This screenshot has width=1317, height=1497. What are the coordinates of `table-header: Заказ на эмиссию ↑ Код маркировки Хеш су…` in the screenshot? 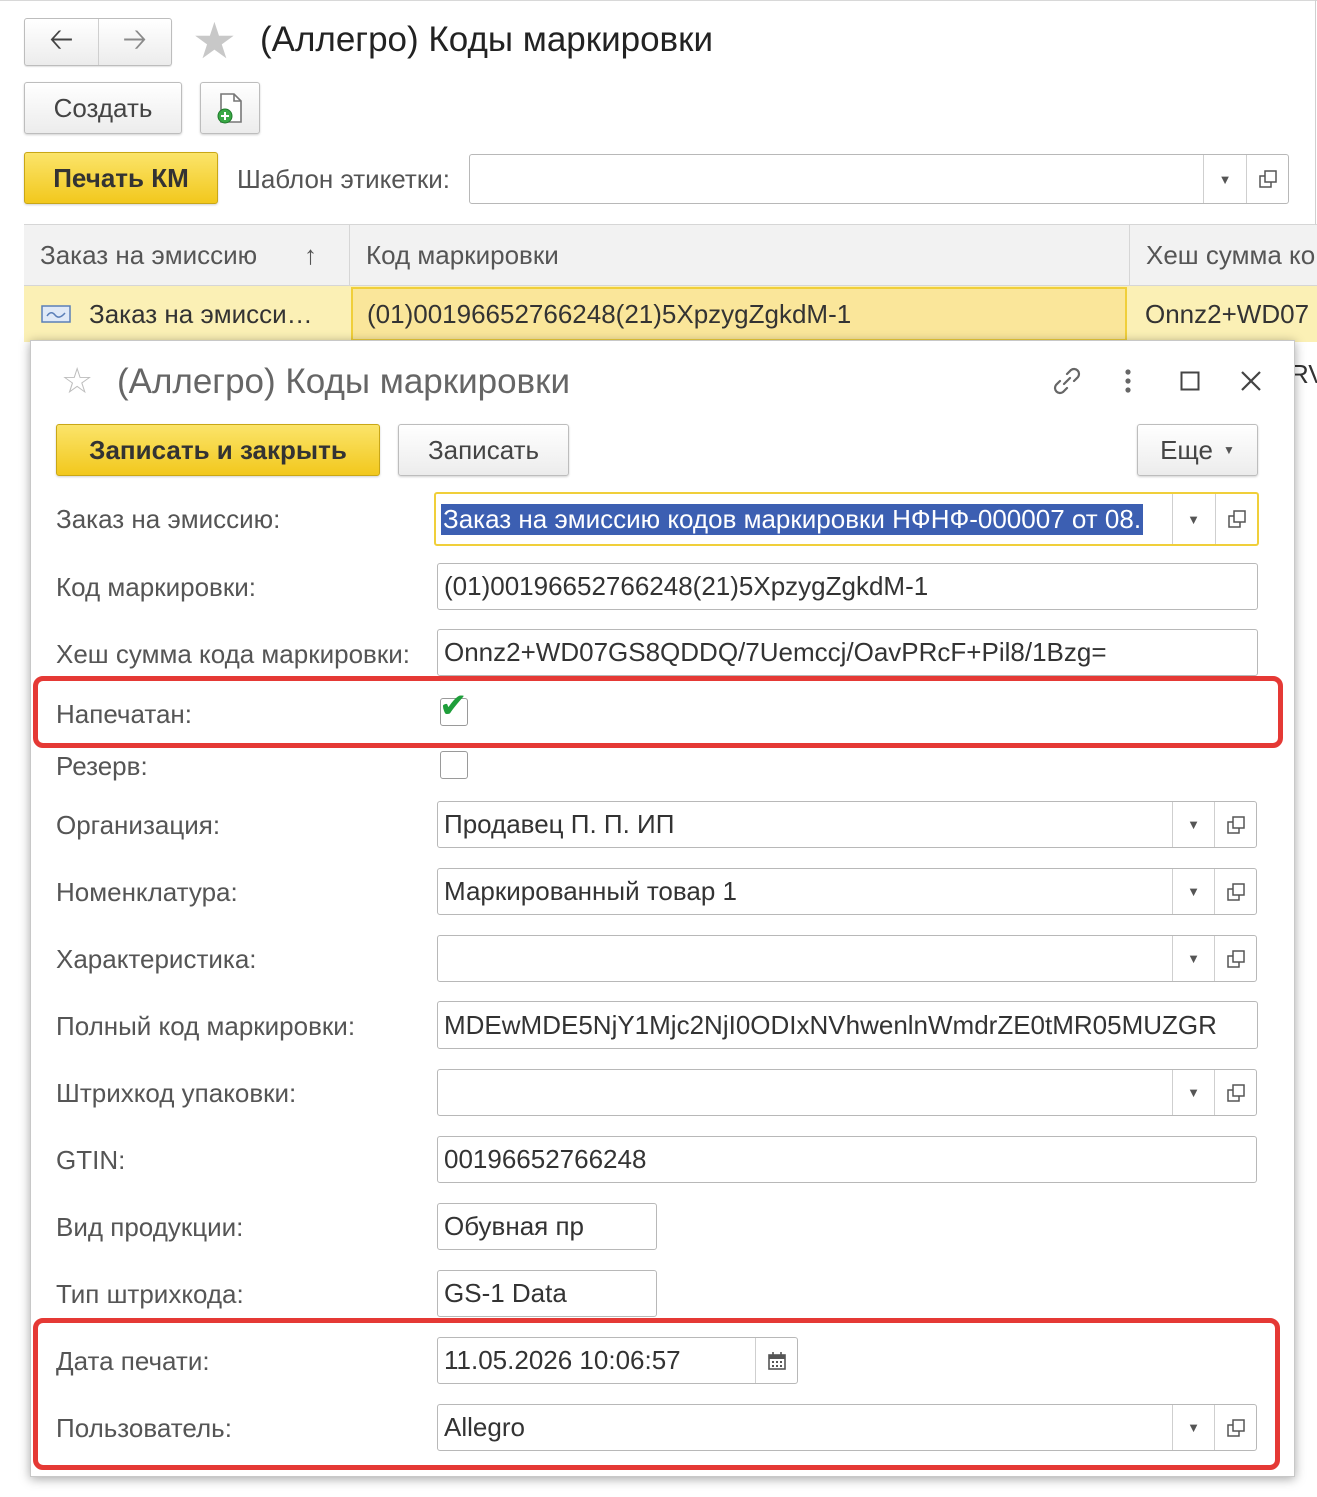 It's located at (670, 255).